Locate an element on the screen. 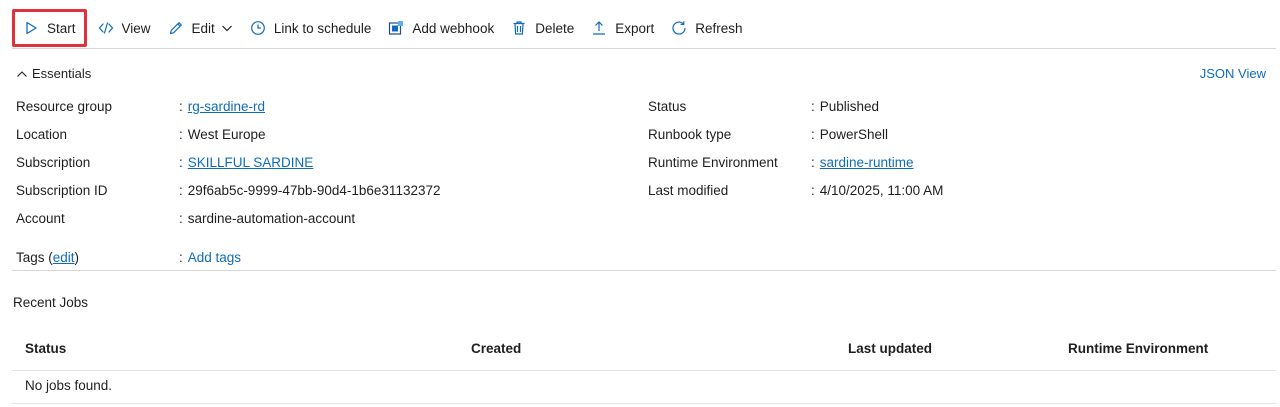 Image resolution: width=1280 pixels, height=407 pixels. delete-label: Delete is located at coordinates (555, 28).